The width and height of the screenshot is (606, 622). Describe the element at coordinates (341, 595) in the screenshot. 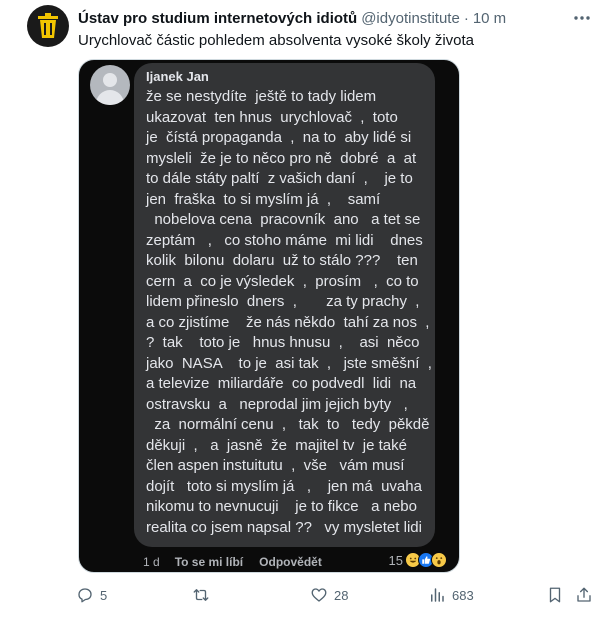

I see `like-count: 28` at that location.